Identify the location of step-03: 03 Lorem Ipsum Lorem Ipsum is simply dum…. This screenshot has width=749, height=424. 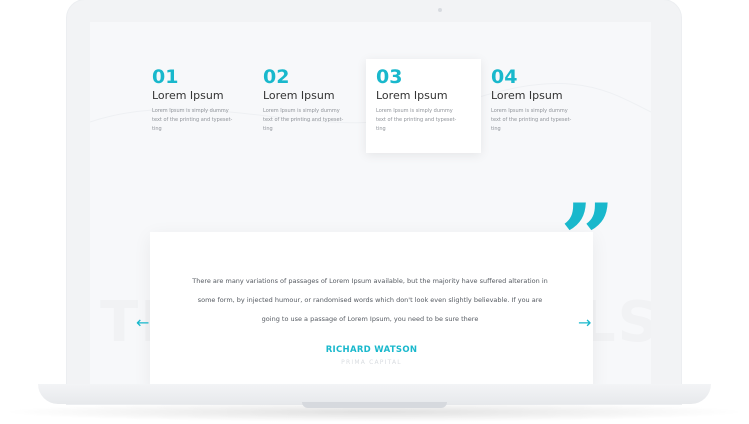
(423, 106).